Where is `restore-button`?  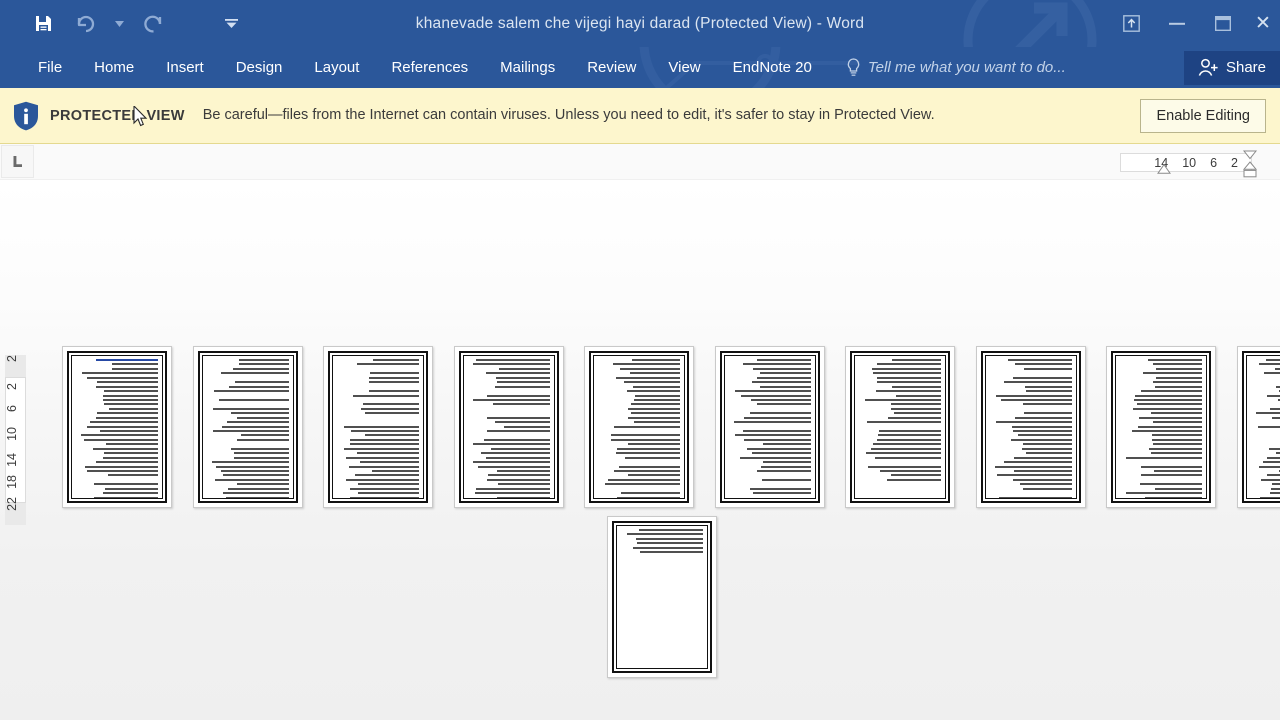
restore-button is located at coordinates (1223, 23).